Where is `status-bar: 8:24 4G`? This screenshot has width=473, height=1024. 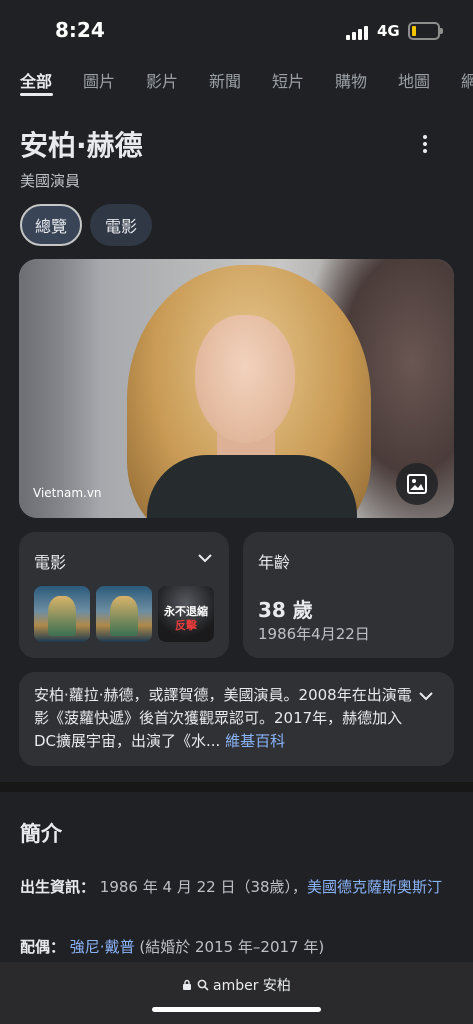 status-bar: 8:24 4G is located at coordinates (236, 31).